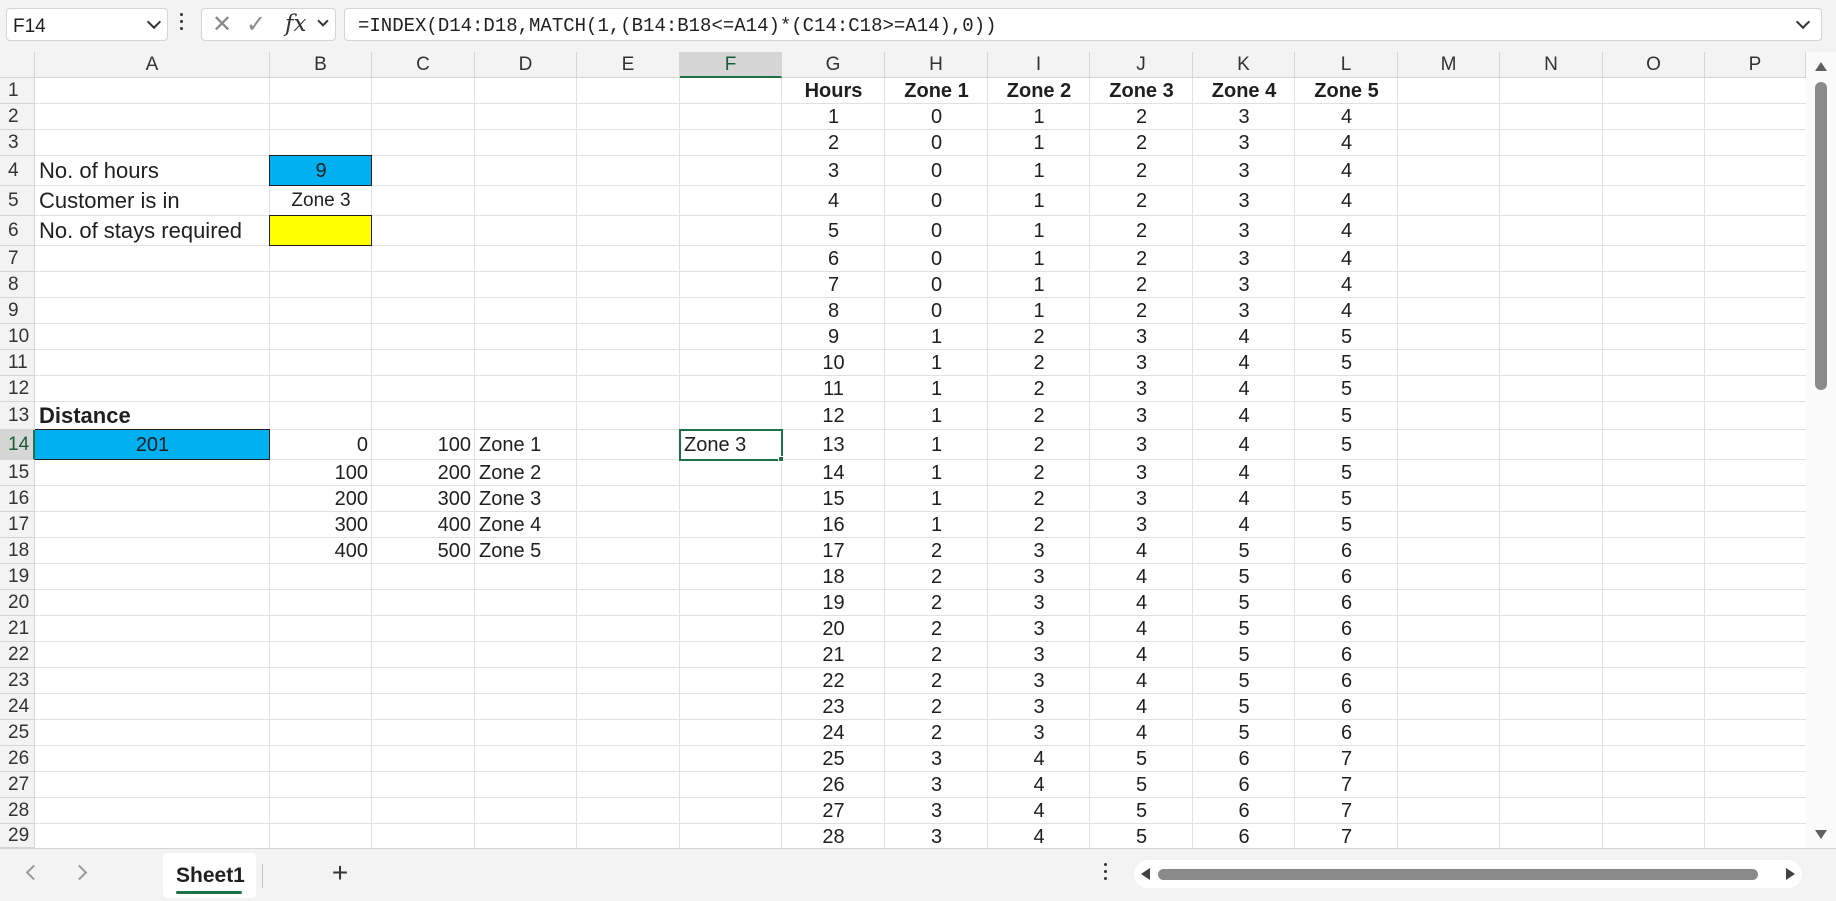  What do you see at coordinates (918, 874) in the screenshot?
I see `sheet-bar: Sheet1 +` at bounding box center [918, 874].